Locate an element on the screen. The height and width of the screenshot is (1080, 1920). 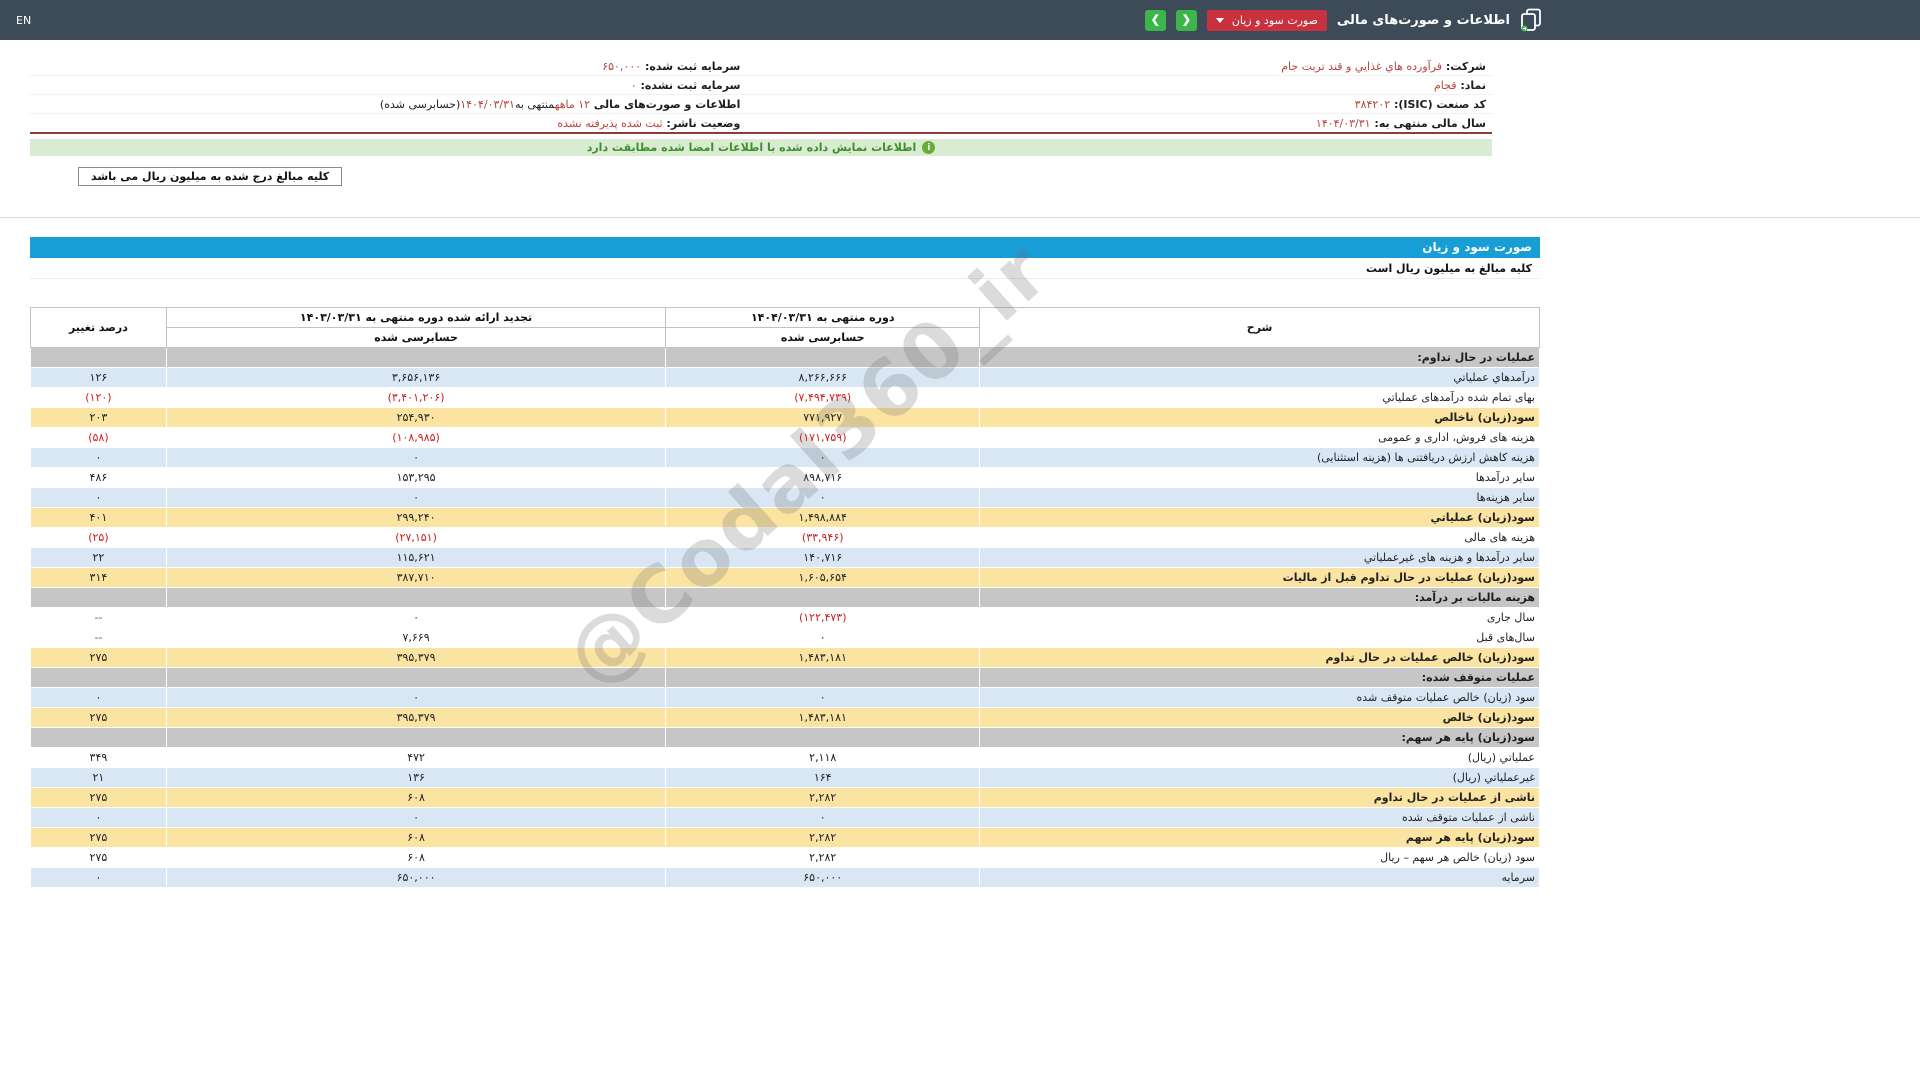
table-row: عملیاتي (ریال) ۲,۱۱۸ ۴۷۲ ۳۴۹ is located at coordinates (785, 757).